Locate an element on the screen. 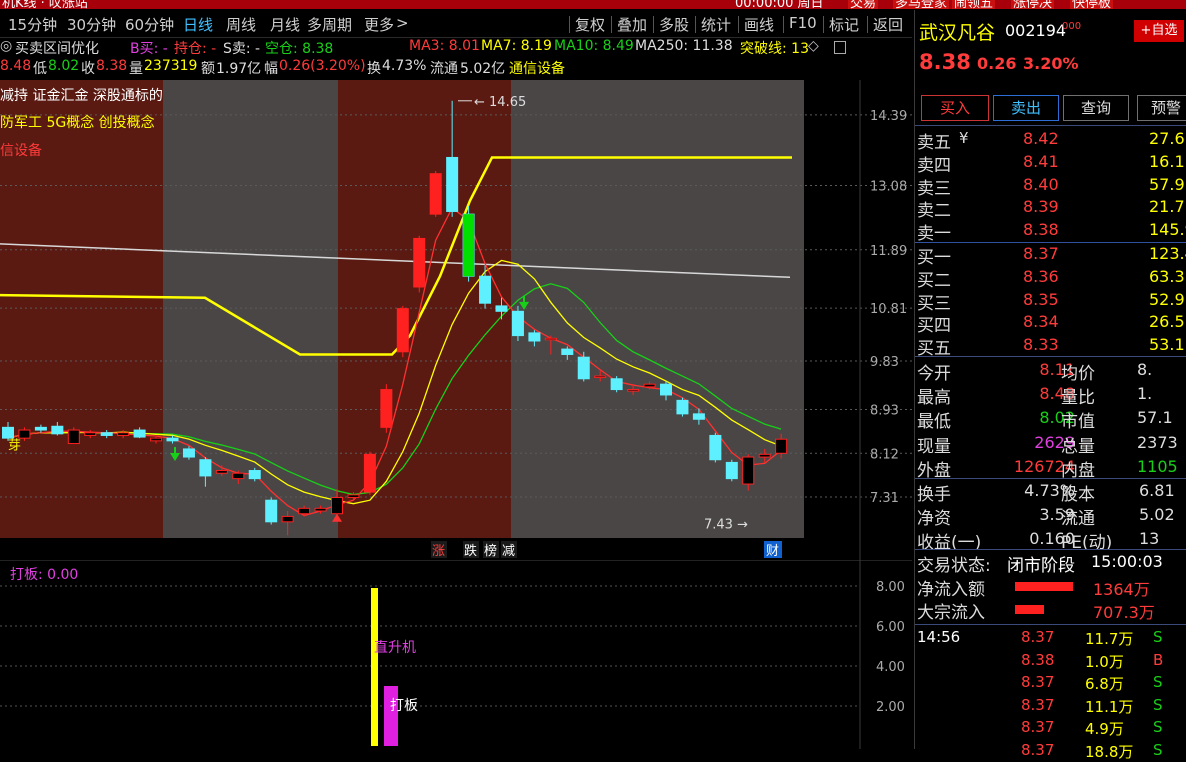  bid-price-0: 8.37 is located at coordinates (1041, 253).